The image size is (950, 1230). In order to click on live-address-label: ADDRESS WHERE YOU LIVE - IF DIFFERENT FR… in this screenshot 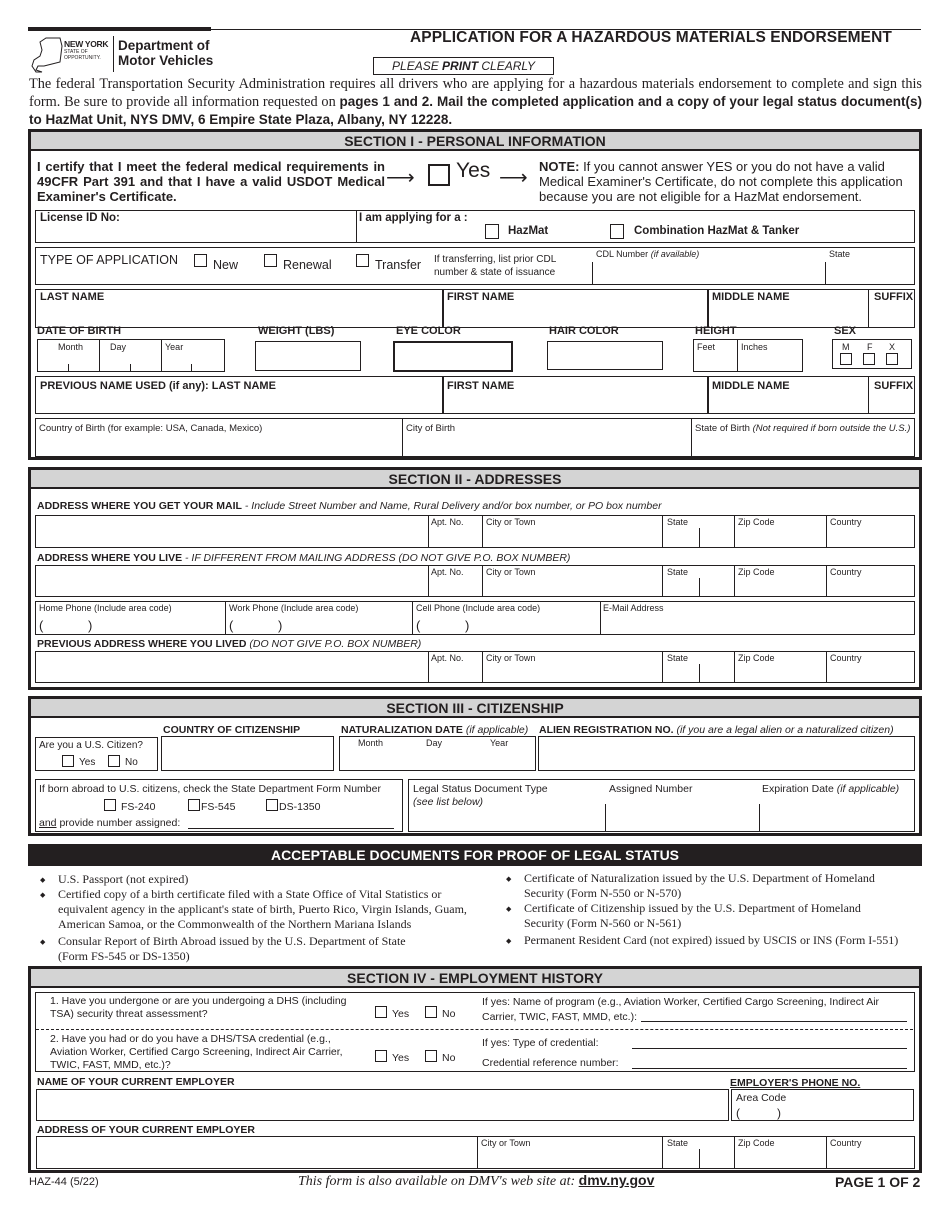, I will do `click(303, 558)`.